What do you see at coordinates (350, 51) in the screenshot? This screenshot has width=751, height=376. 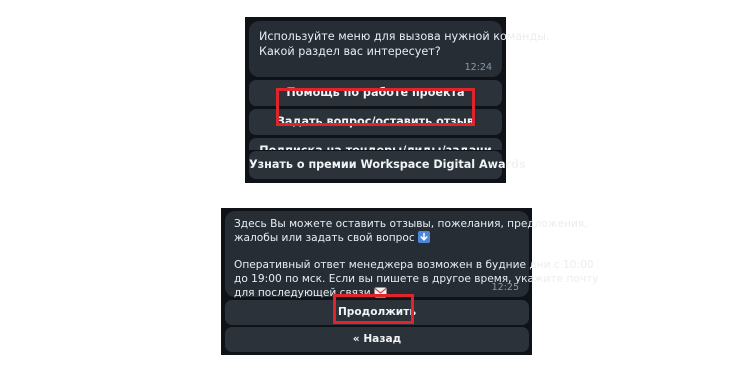 I see `message-line: Какой раздел вас интересует?` at bounding box center [350, 51].